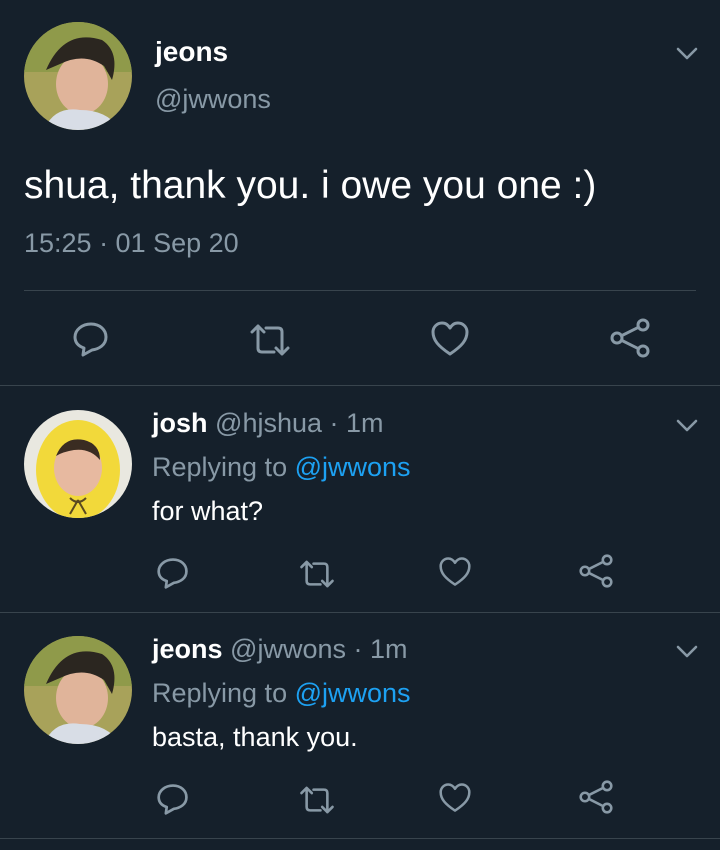 Image resolution: width=720 pixels, height=850 pixels. What do you see at coordinates (180, 423) in the screenshot?
I see `reply-author-name: josh` at bounding box center [180, 423].